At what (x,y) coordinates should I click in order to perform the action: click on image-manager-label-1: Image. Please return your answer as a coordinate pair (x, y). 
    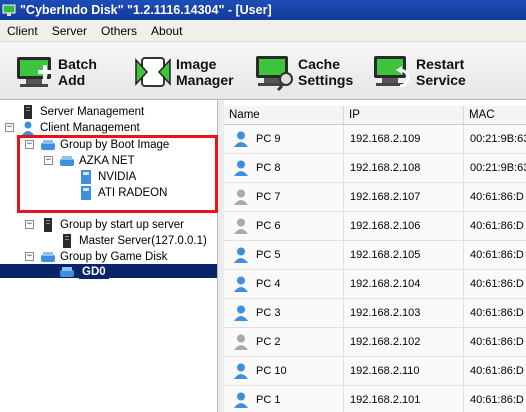
    Looking at the image, I should click on (196, 64).